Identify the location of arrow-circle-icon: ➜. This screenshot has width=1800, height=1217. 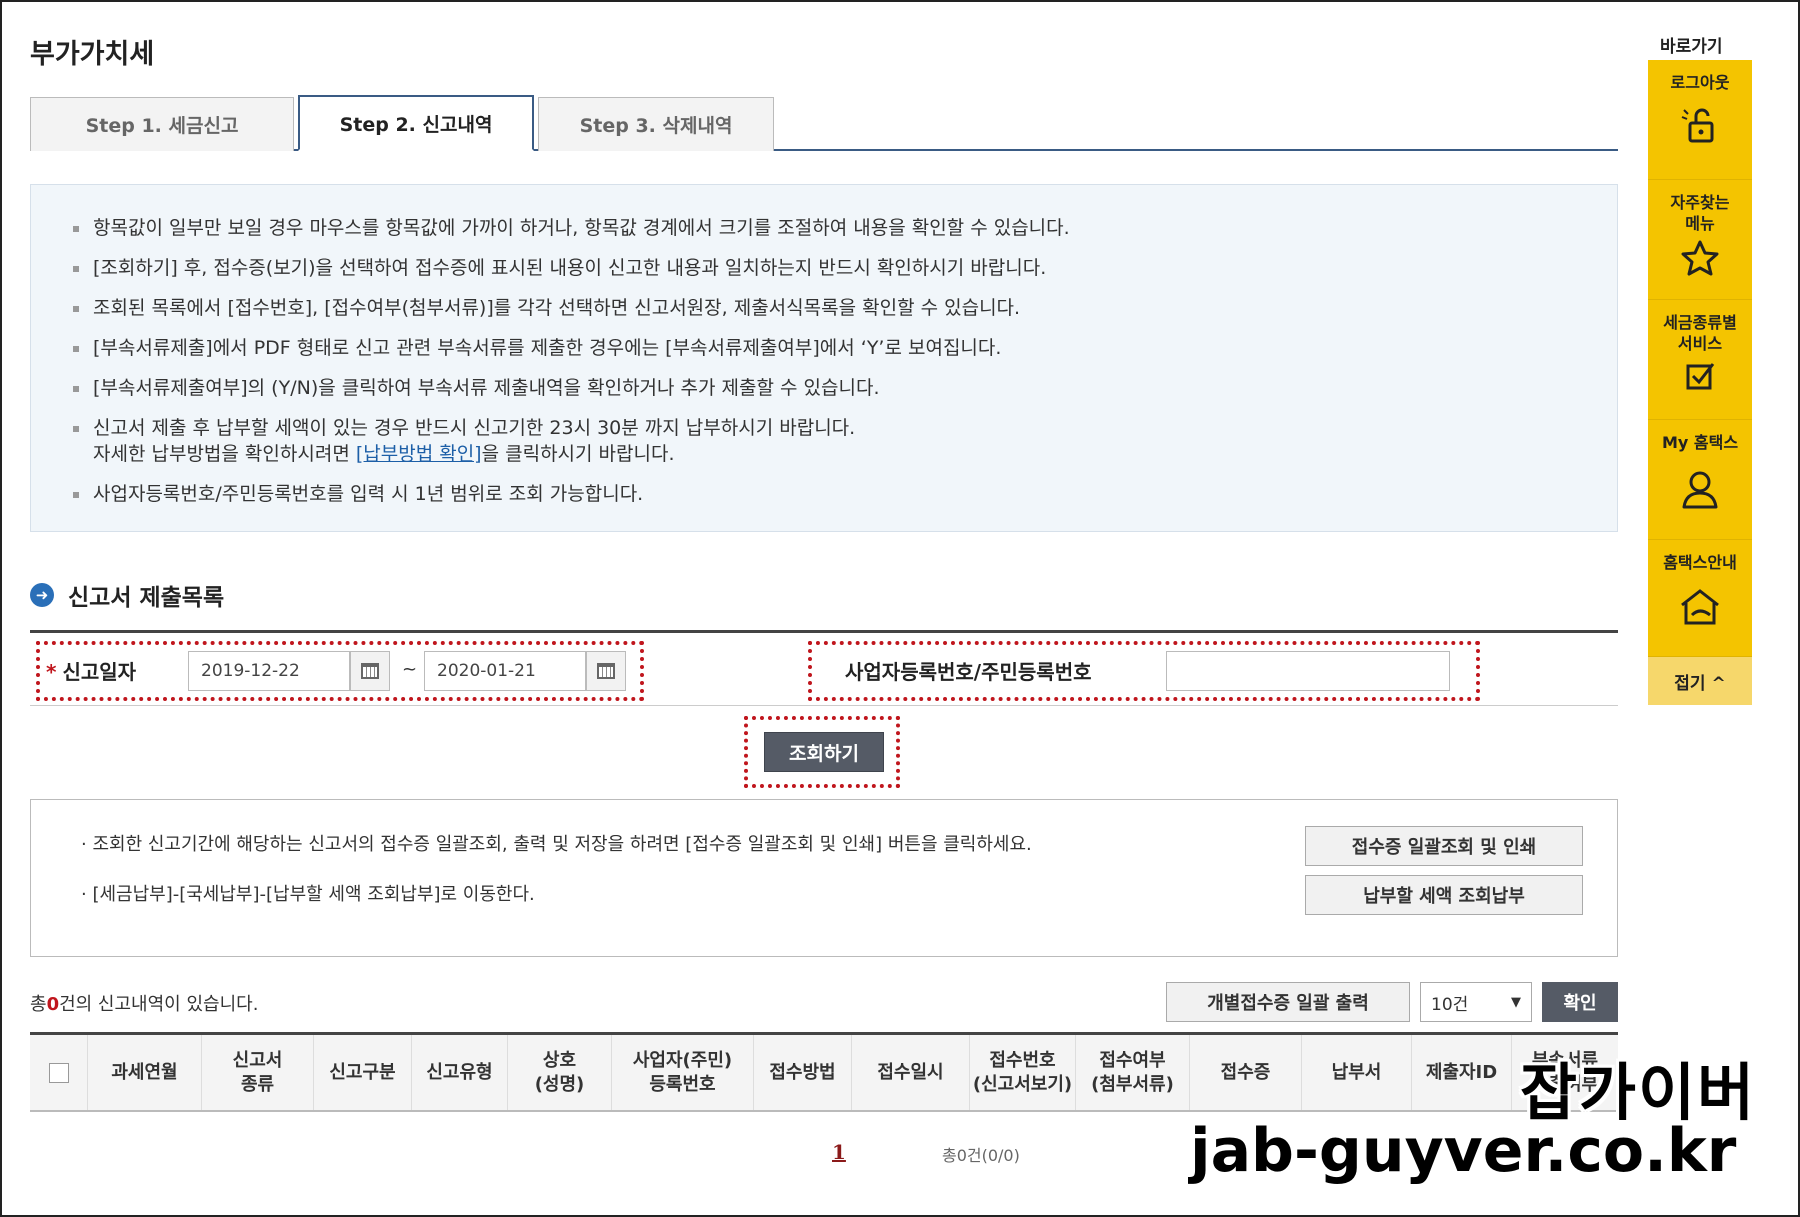
(42, 595).